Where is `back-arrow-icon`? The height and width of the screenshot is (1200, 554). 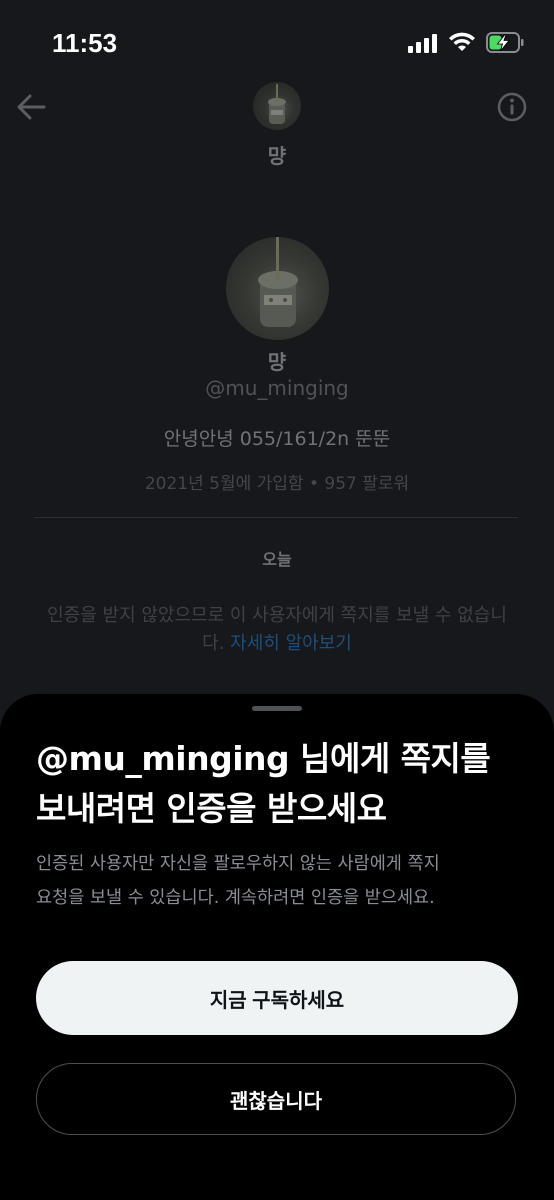
back-arrow-icon is located at coordinates (31, 107).